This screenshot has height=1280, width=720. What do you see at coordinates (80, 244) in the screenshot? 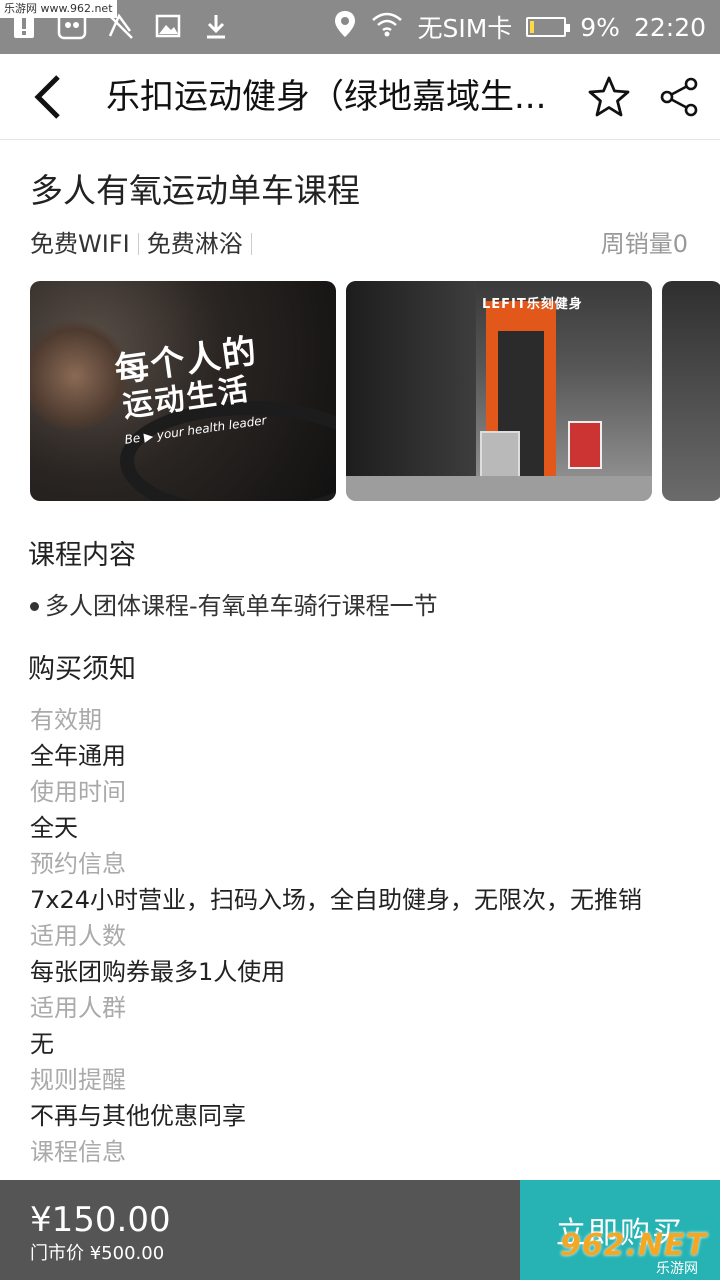
I see `feature-wifi: 免费WIFI` at bounding box center [80, 244].